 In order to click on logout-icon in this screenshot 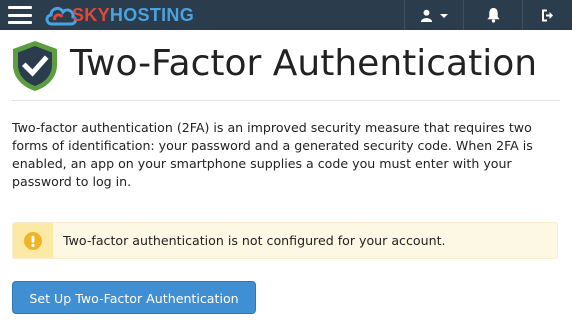, I will do `click(547, 15)`.